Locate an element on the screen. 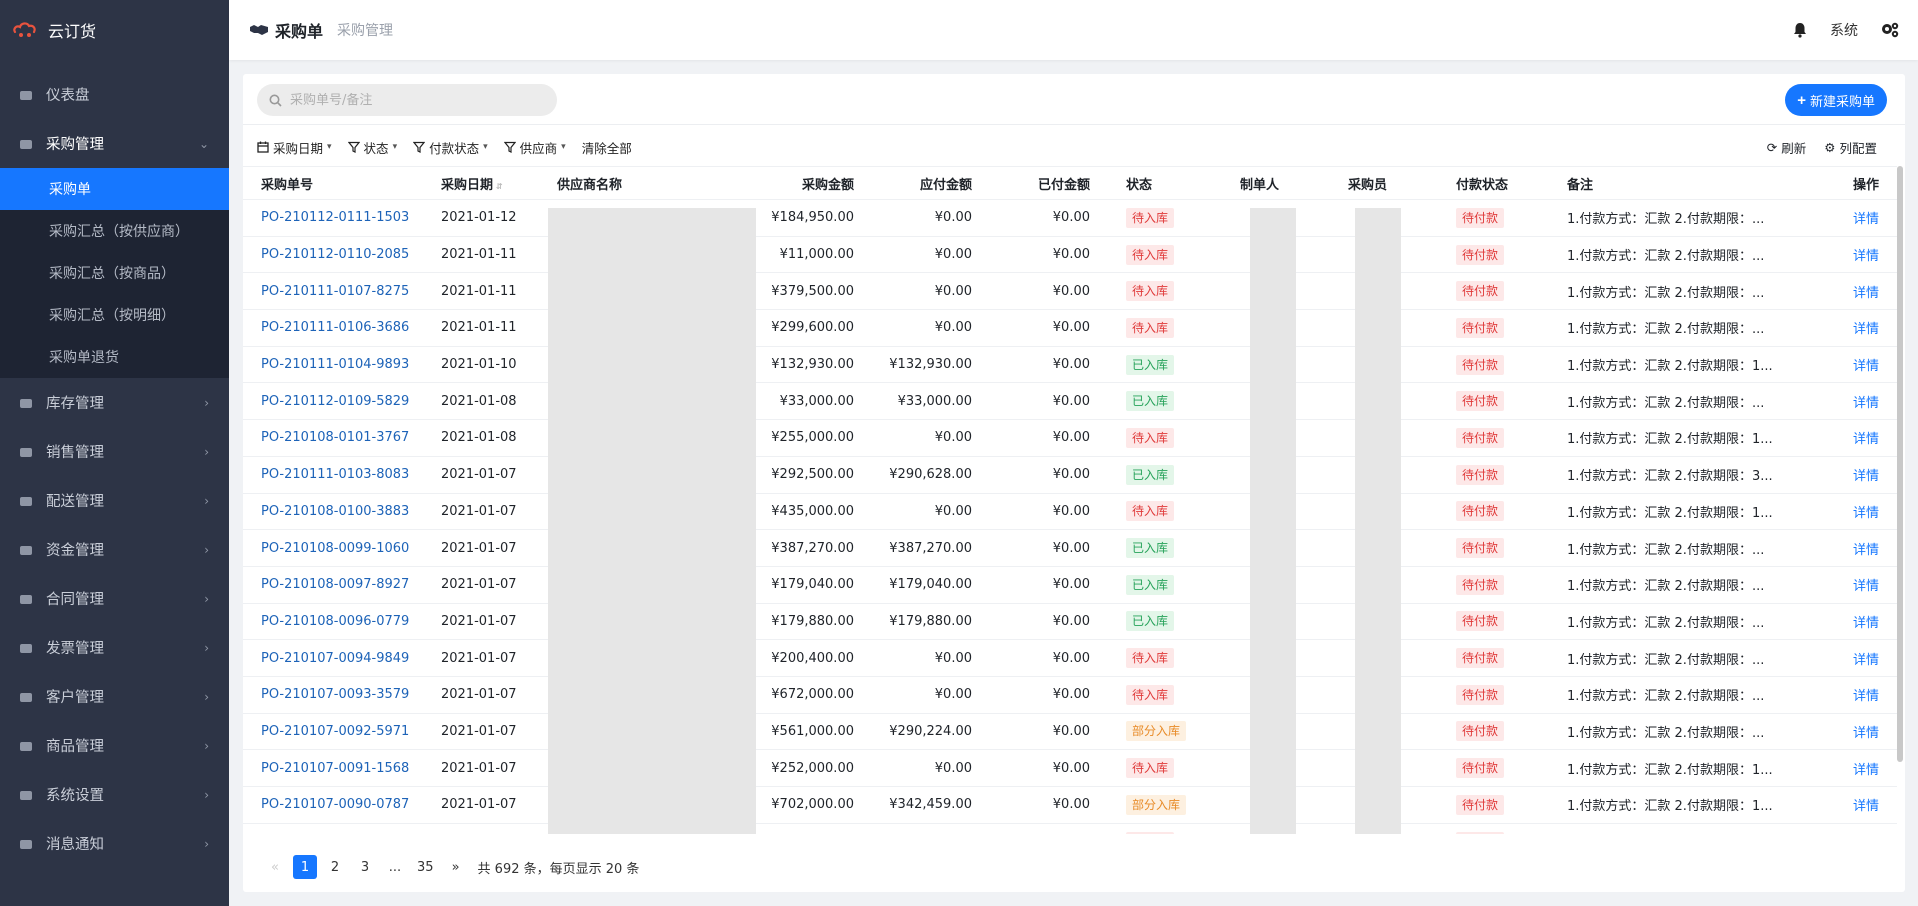 The width and height of the screenshot is (1918, 906). po-number-link: PO-210107-0092-5971 is located at coordinates (335, 731).